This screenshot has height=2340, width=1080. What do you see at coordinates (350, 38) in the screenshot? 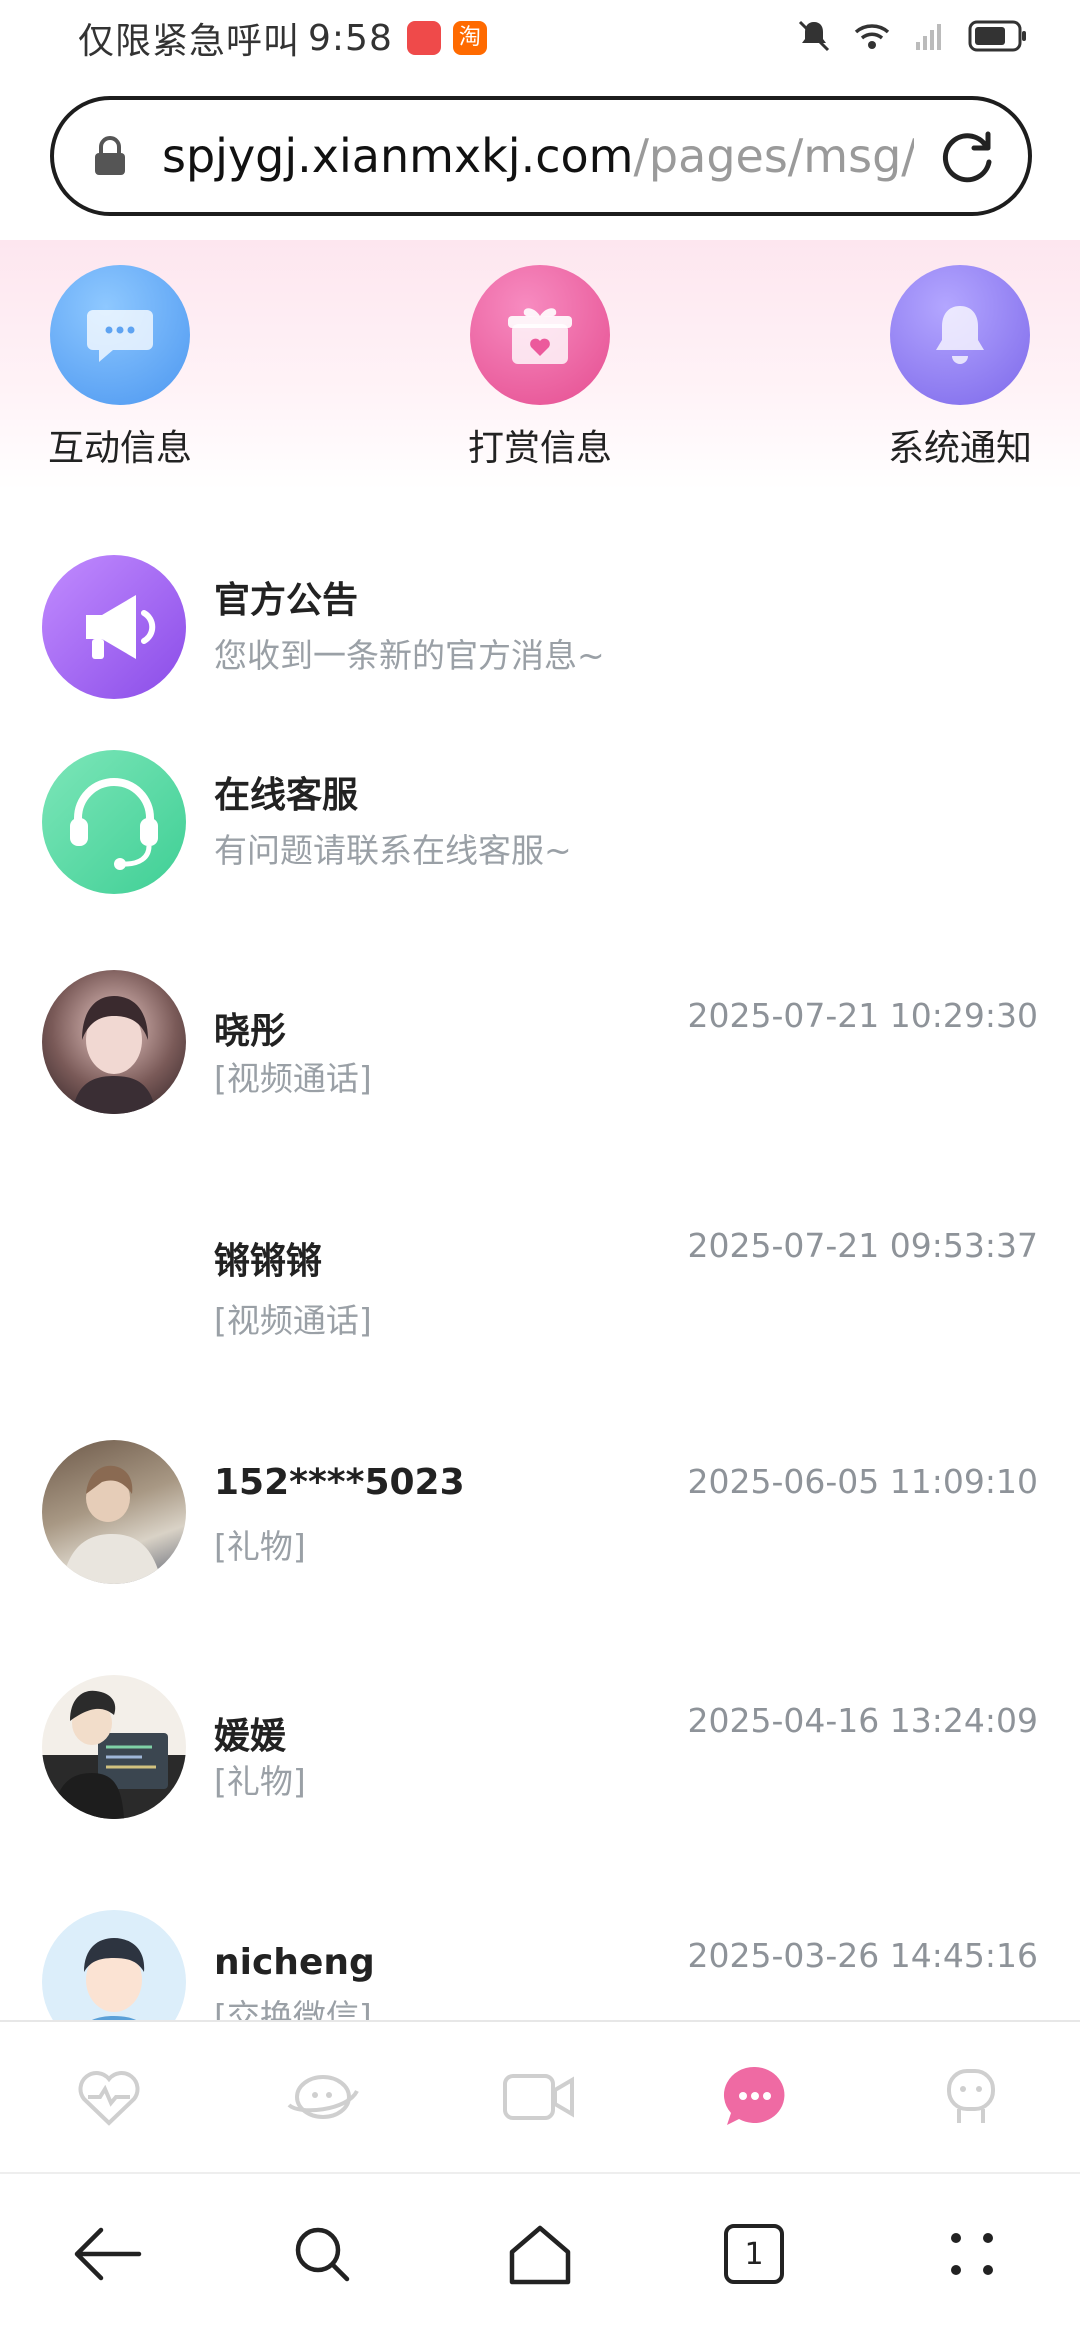
I see `clock: 9:58` at bounding box center [350, 38].